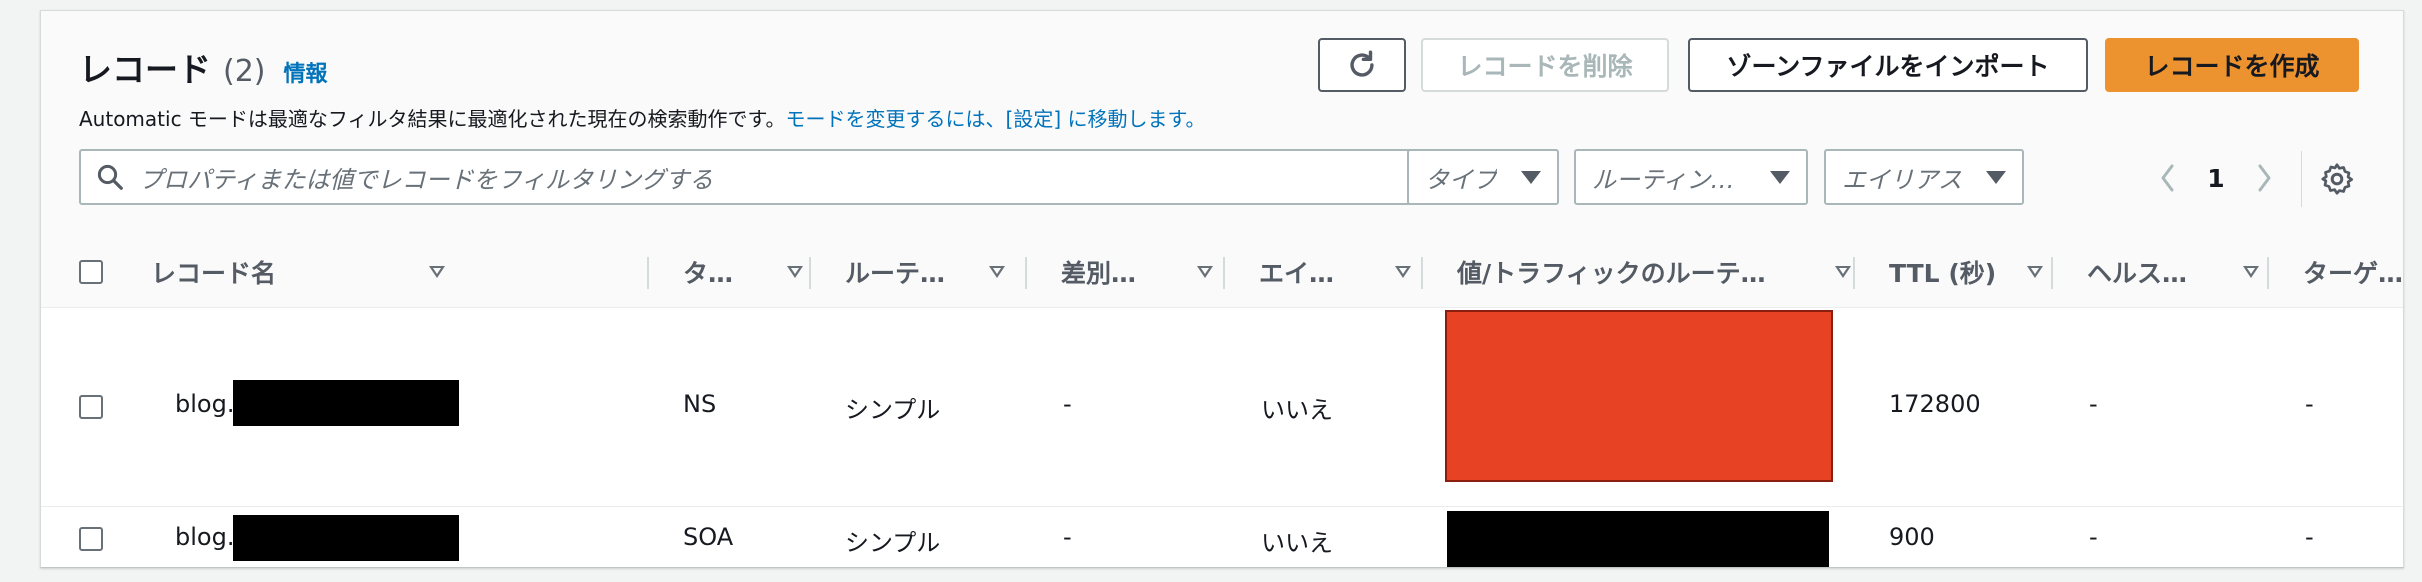 The height and width of the screenshot is (582, 2422). What do you see at coordinates (2216, 178) in the screenshot?
I see `page-number: 1` at bounding box center [2216, 178].